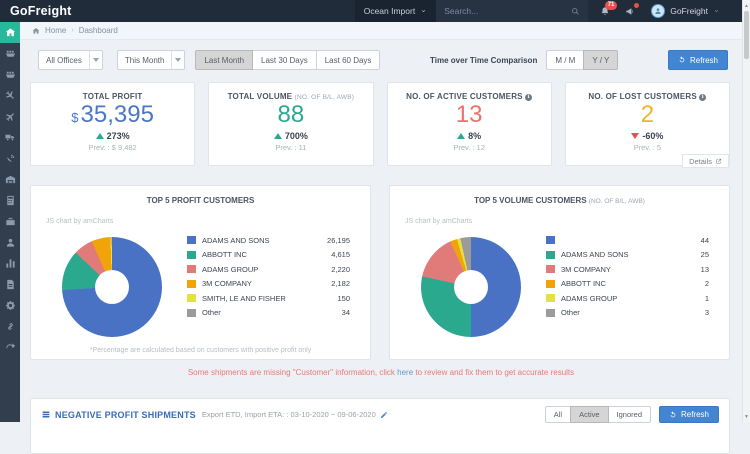  What do you see at coordinates (348, 60) in the screenshot?
I see `range-button-last-60-days: Last 60 Days` at bounding box center [348, 60].